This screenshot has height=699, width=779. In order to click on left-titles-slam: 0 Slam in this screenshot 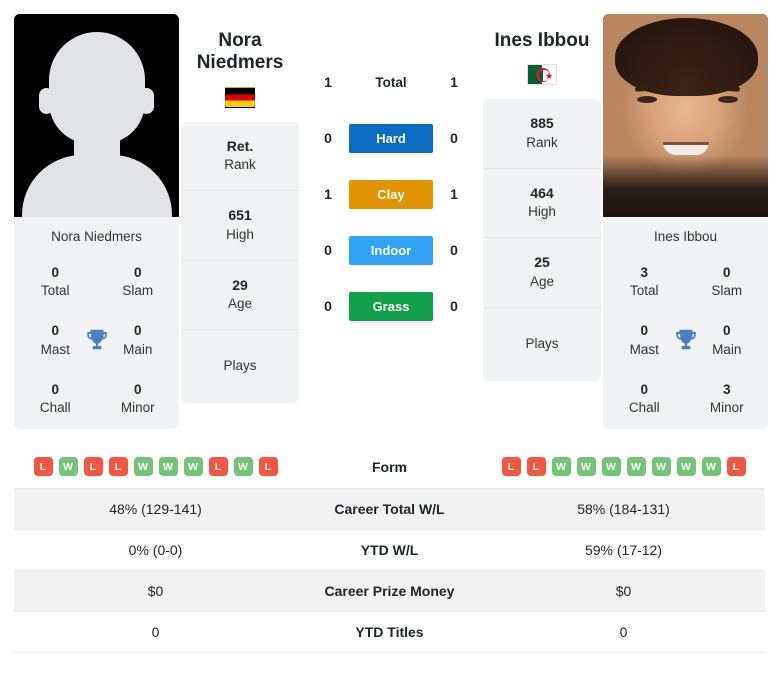, I will do `click(138, 283)`.